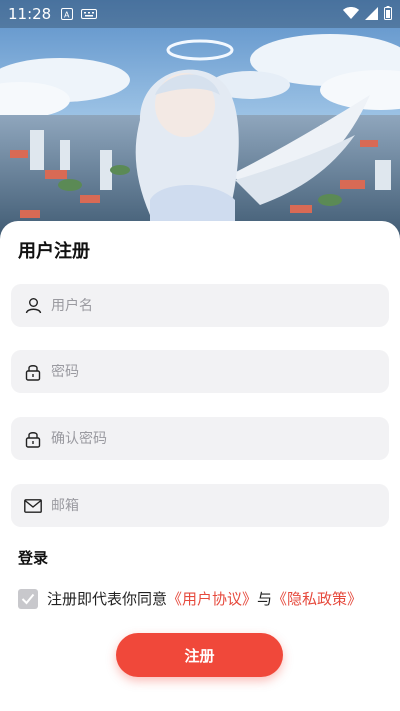 This screenshot has height=711, width=400. What do you see at coordinates (388, 14) in the screenshot?
I see `battery-icon` at bounding box center [388, 14].